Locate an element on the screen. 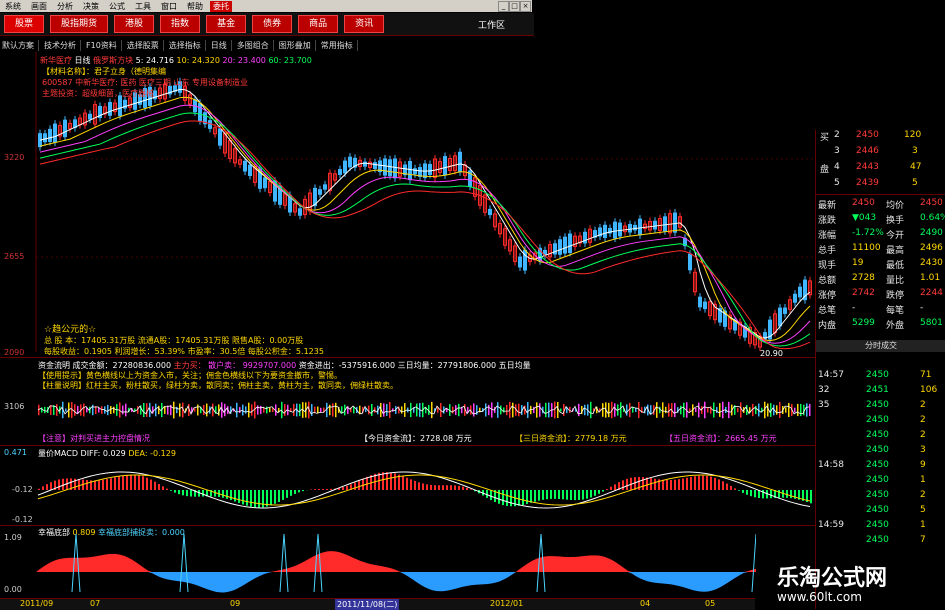 This screenshot has height=610, width=945. ma60-value: 60: 23.700 is located at coordinates (289, 60).